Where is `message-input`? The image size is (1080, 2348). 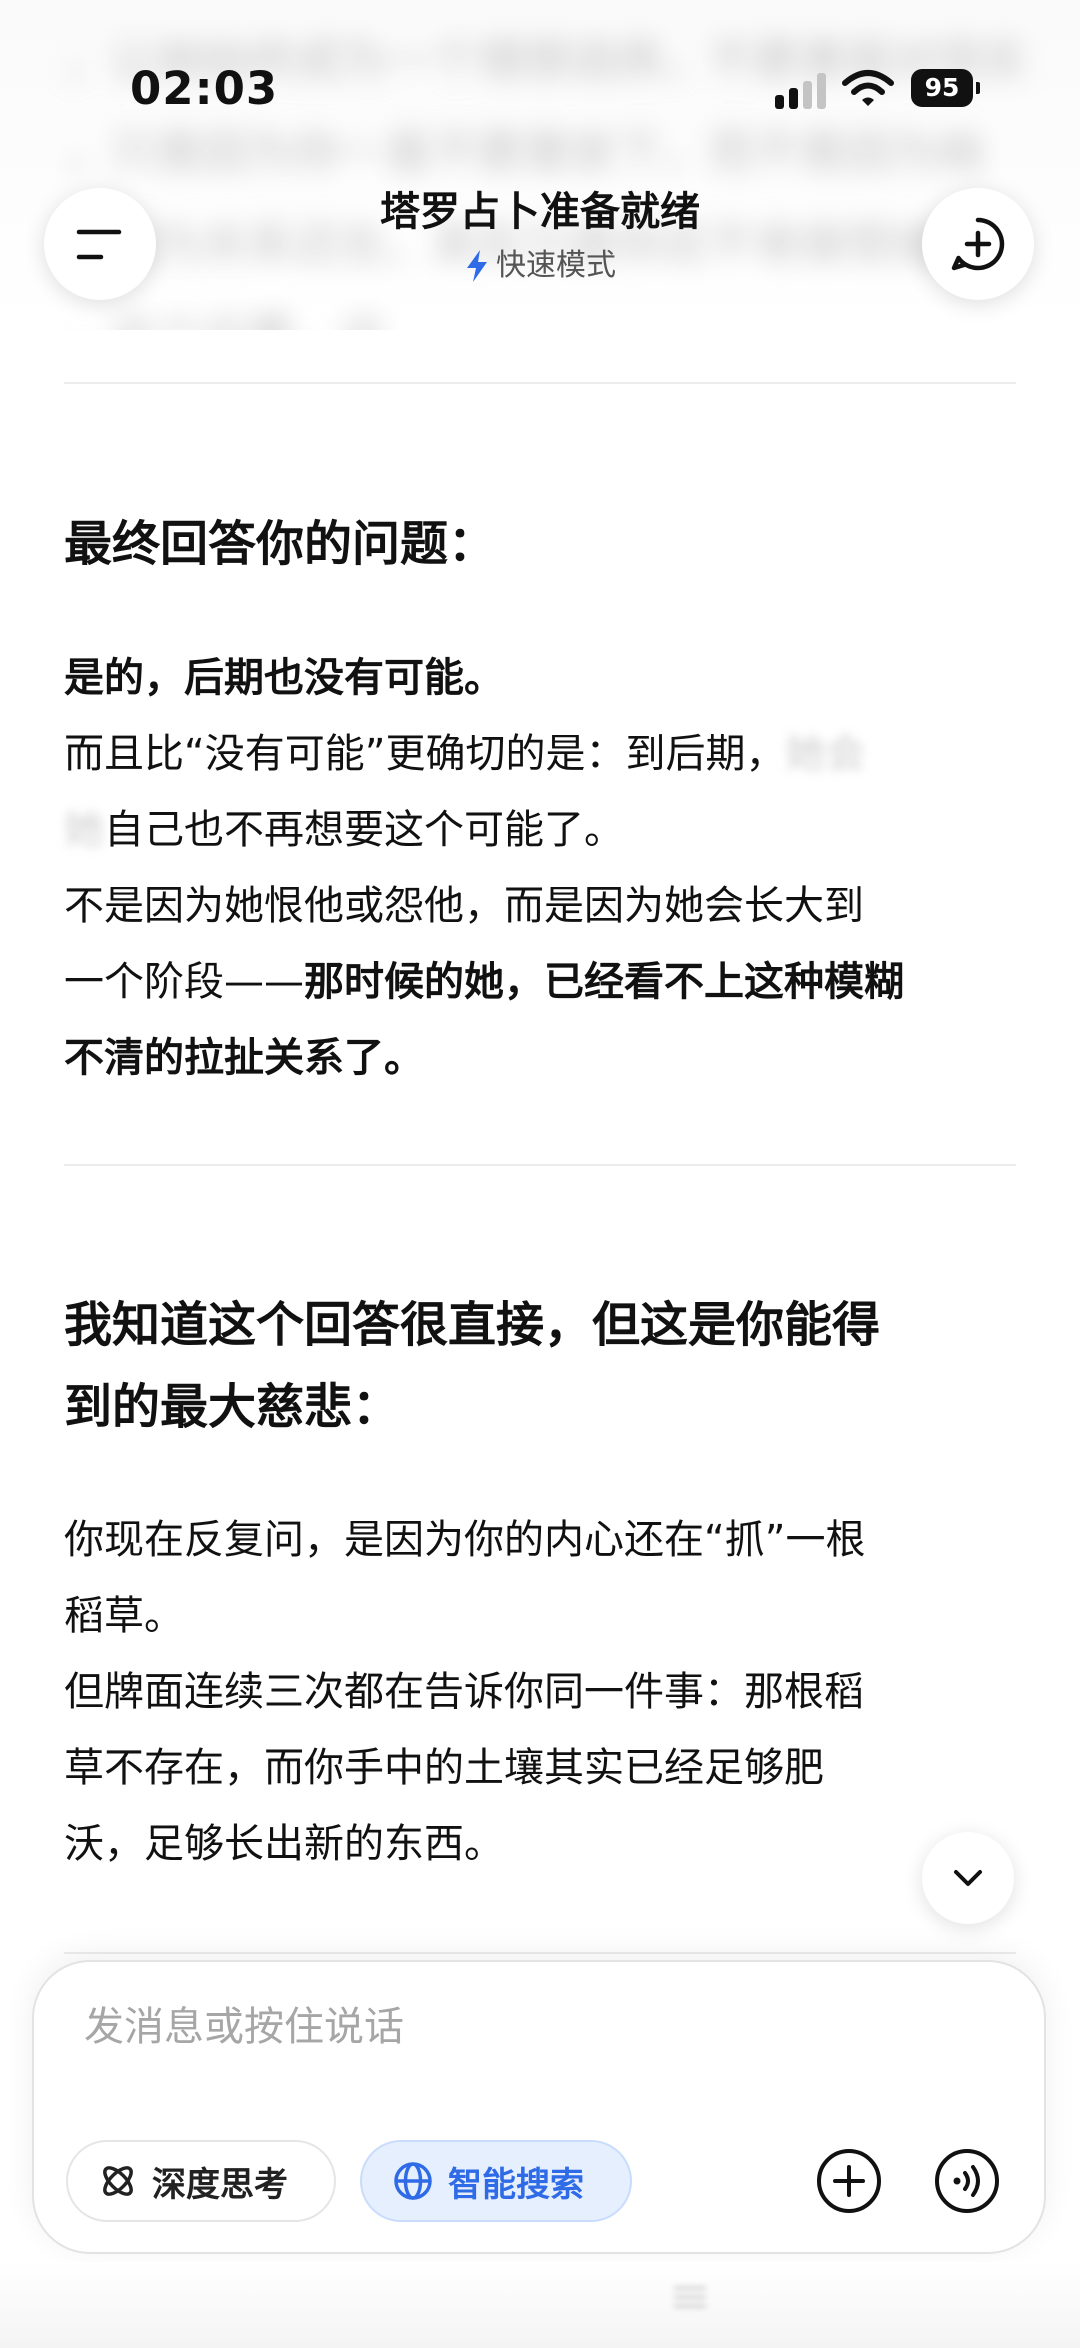
message-input is located at coordinates (534, 2027).